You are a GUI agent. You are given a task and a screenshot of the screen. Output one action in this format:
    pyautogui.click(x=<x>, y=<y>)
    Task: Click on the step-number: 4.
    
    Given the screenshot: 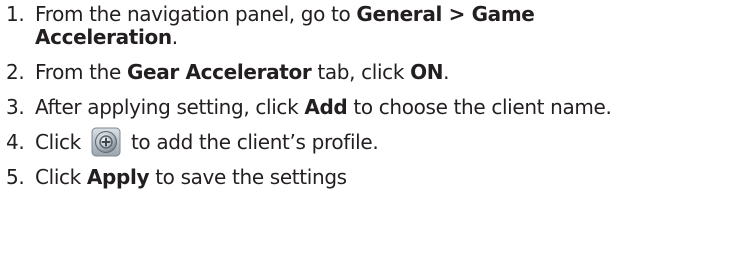 What is the action you would take?
    pyautogui.click(x=15, y=142)
    